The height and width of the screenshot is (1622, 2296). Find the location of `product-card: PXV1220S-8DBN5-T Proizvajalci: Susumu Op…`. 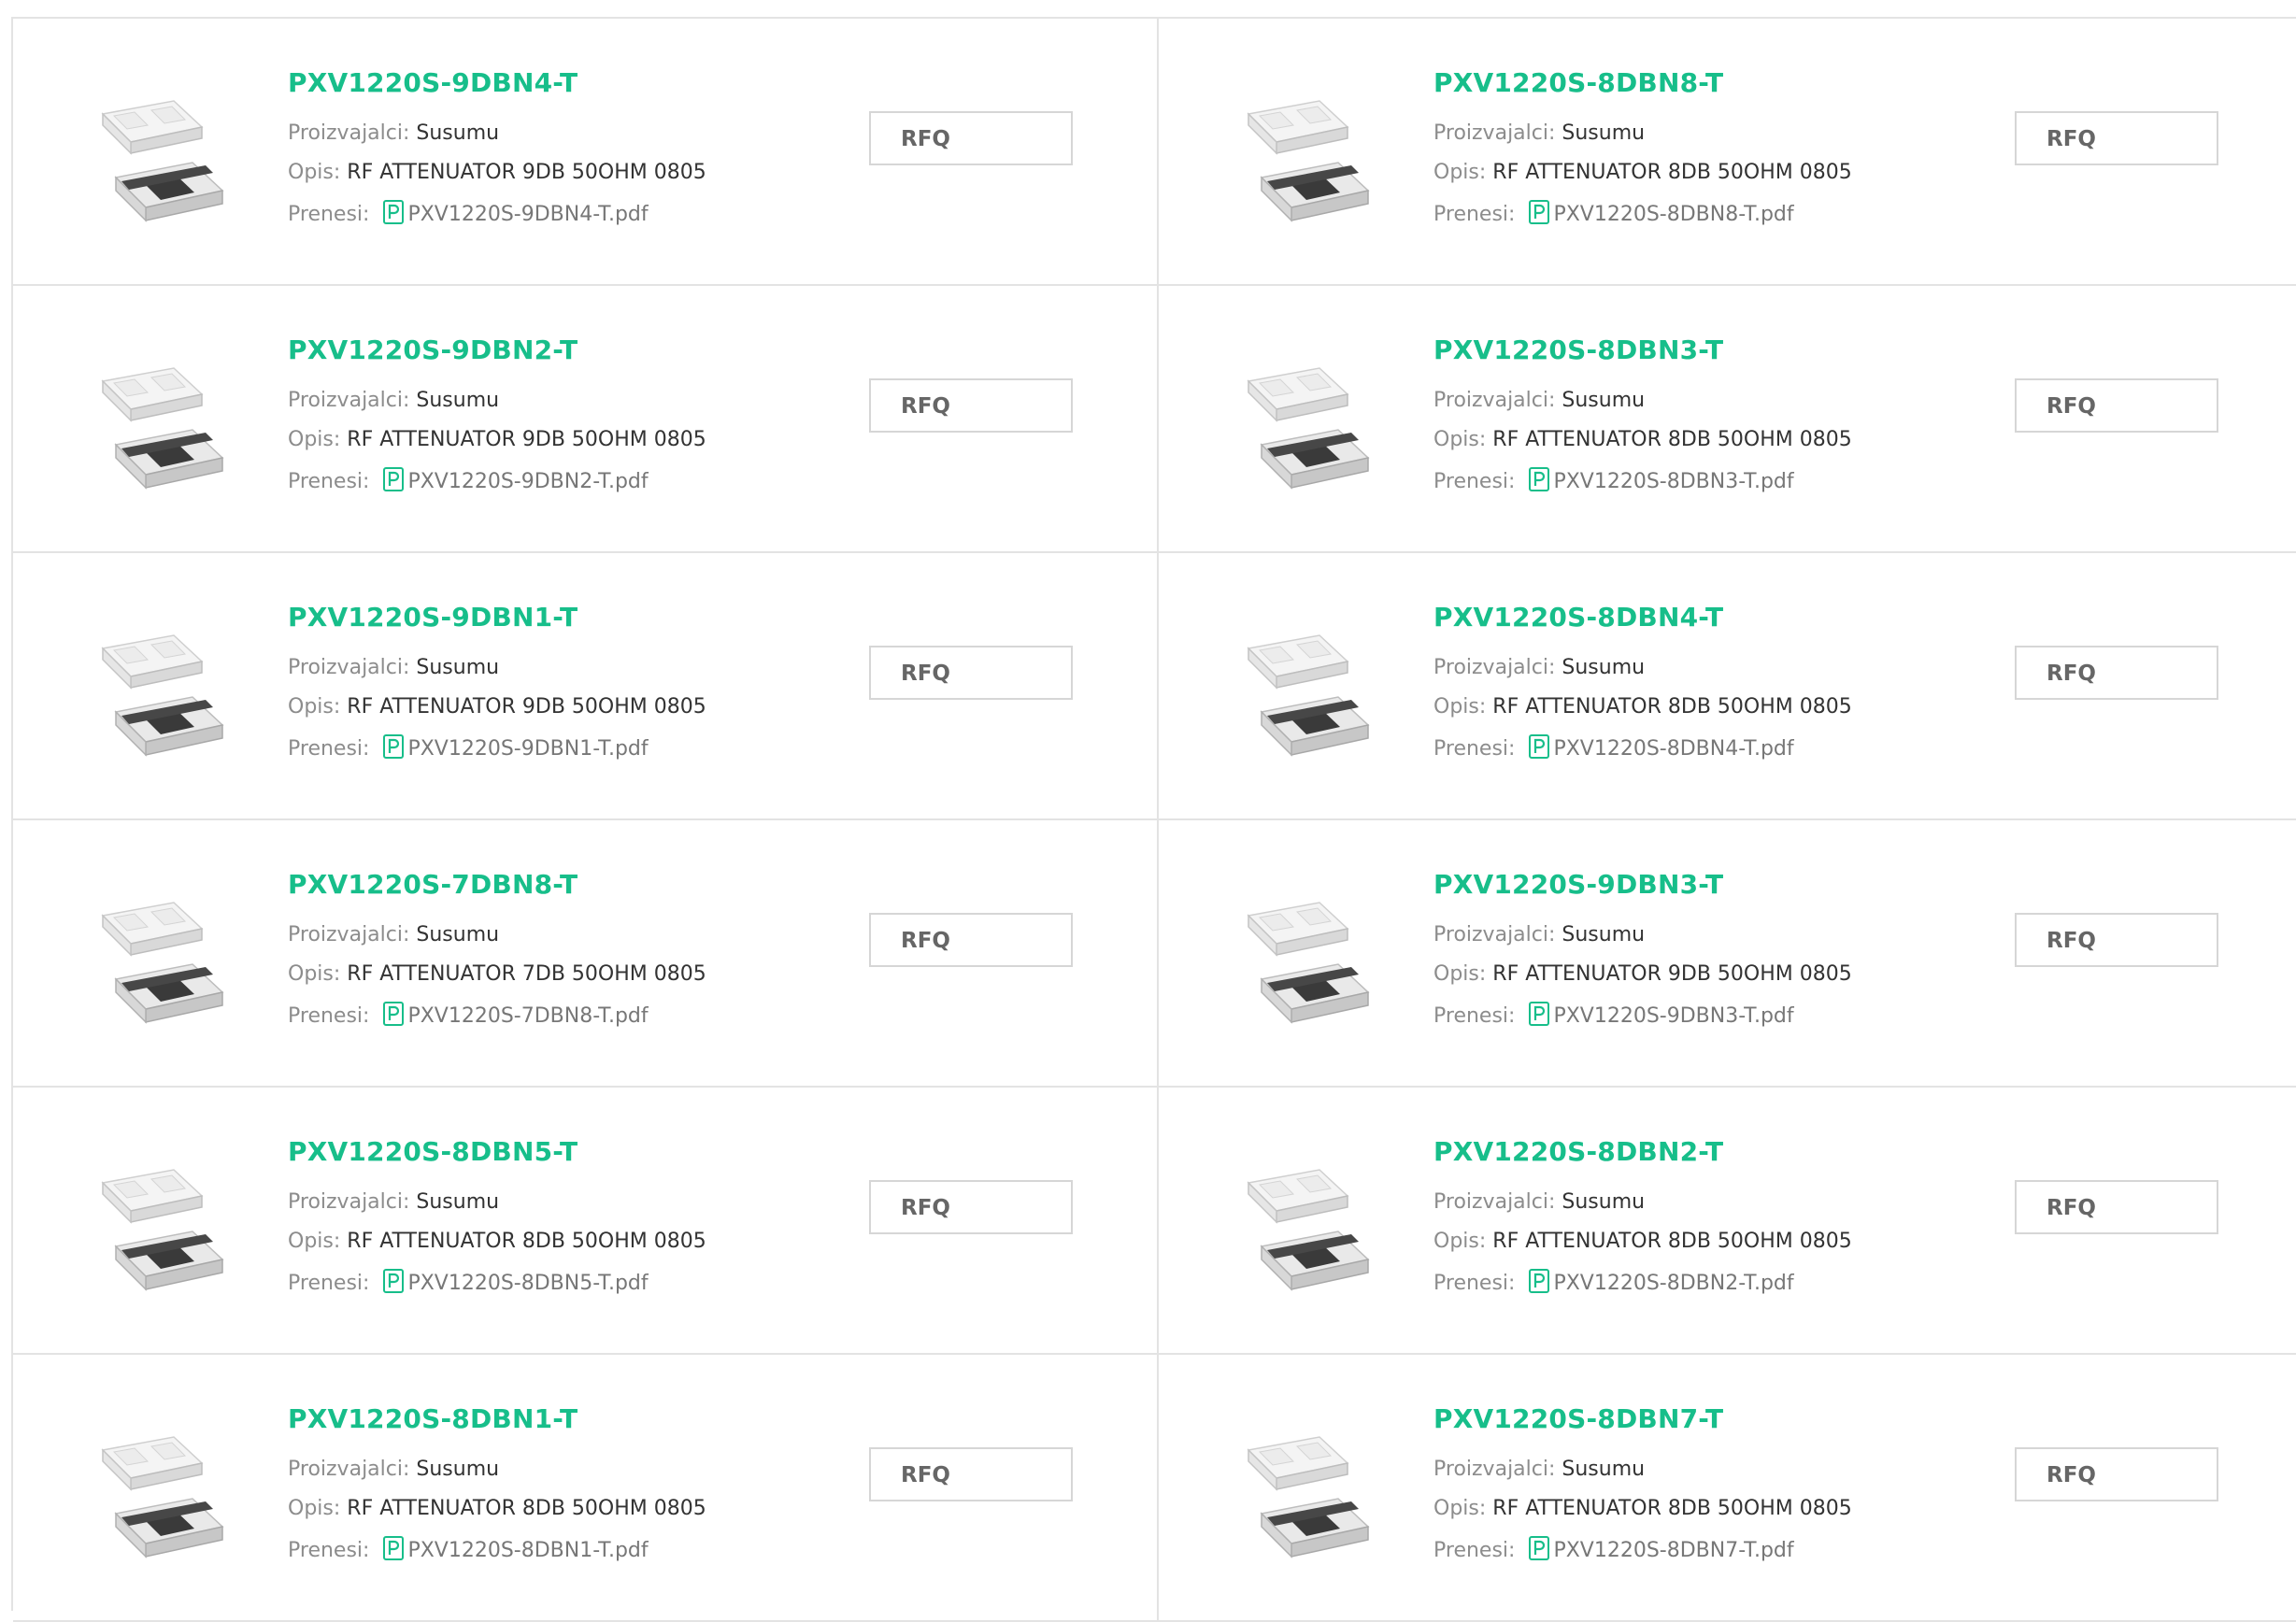

product-card: PXV1220S-8DBN5-T Proizvajalci: Susumu Op… is located at coordinates (586, 1222).